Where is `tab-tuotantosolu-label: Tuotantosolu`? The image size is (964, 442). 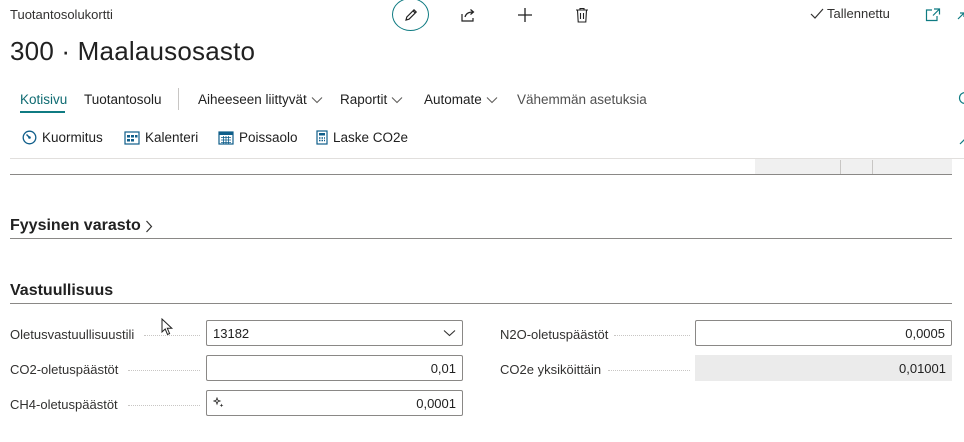
tab-tuotantosolu-label: Tuotantosolu is located at coordinates (123, 99).